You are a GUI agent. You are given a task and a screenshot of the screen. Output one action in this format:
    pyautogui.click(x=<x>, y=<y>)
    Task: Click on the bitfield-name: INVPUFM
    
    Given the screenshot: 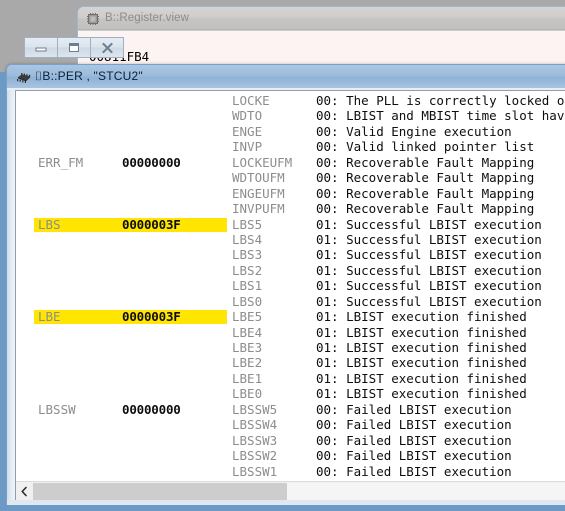 What is the action you would take?
    pyautogui.click(x=258, y=209)
    